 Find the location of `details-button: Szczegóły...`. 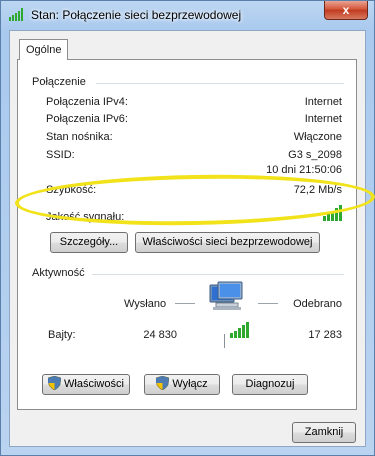

details-button: Szczegóły... is located at coordinates (89, 242).